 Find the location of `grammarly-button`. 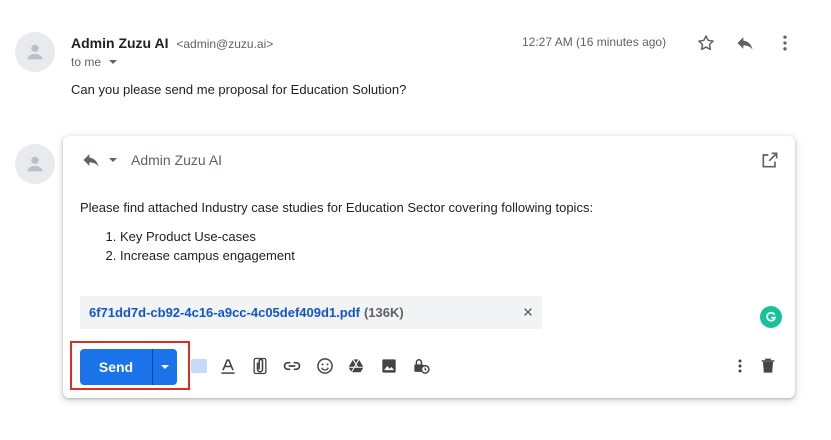

grammarly-button is located at coordinates (771, 317).